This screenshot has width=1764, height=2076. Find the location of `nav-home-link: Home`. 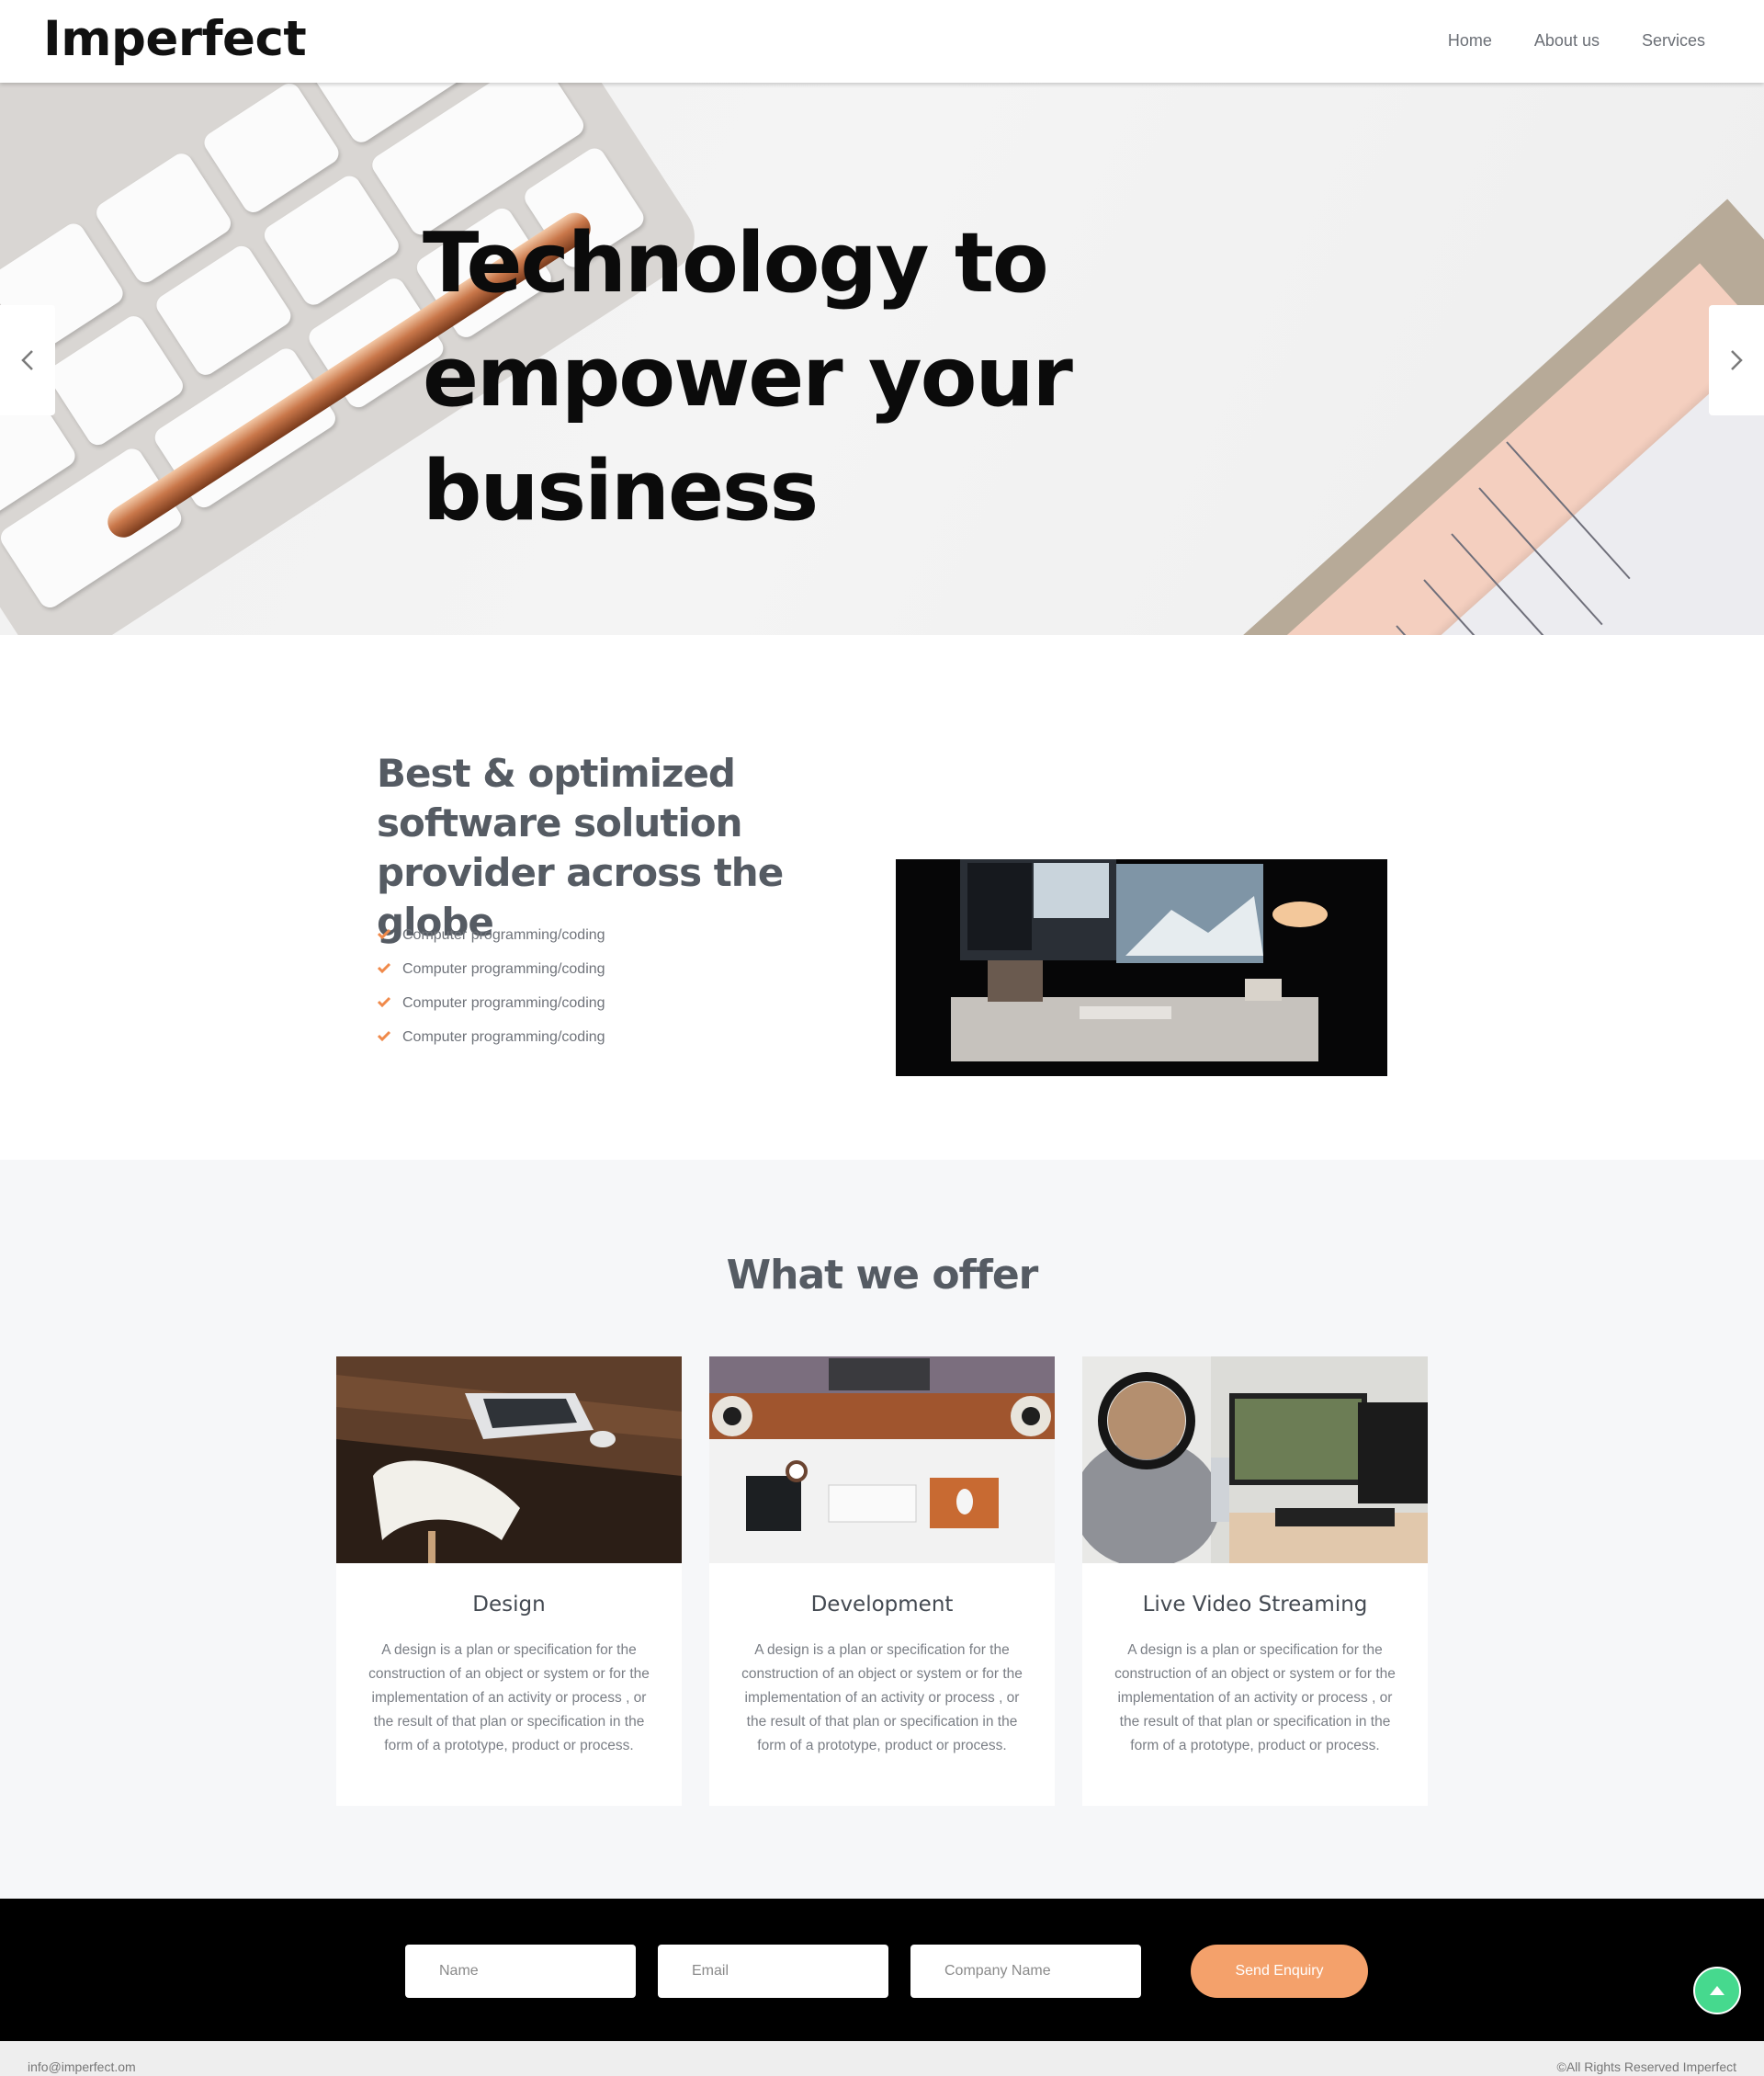

nav-home-link: Home is located at coordinates (1470, 41).